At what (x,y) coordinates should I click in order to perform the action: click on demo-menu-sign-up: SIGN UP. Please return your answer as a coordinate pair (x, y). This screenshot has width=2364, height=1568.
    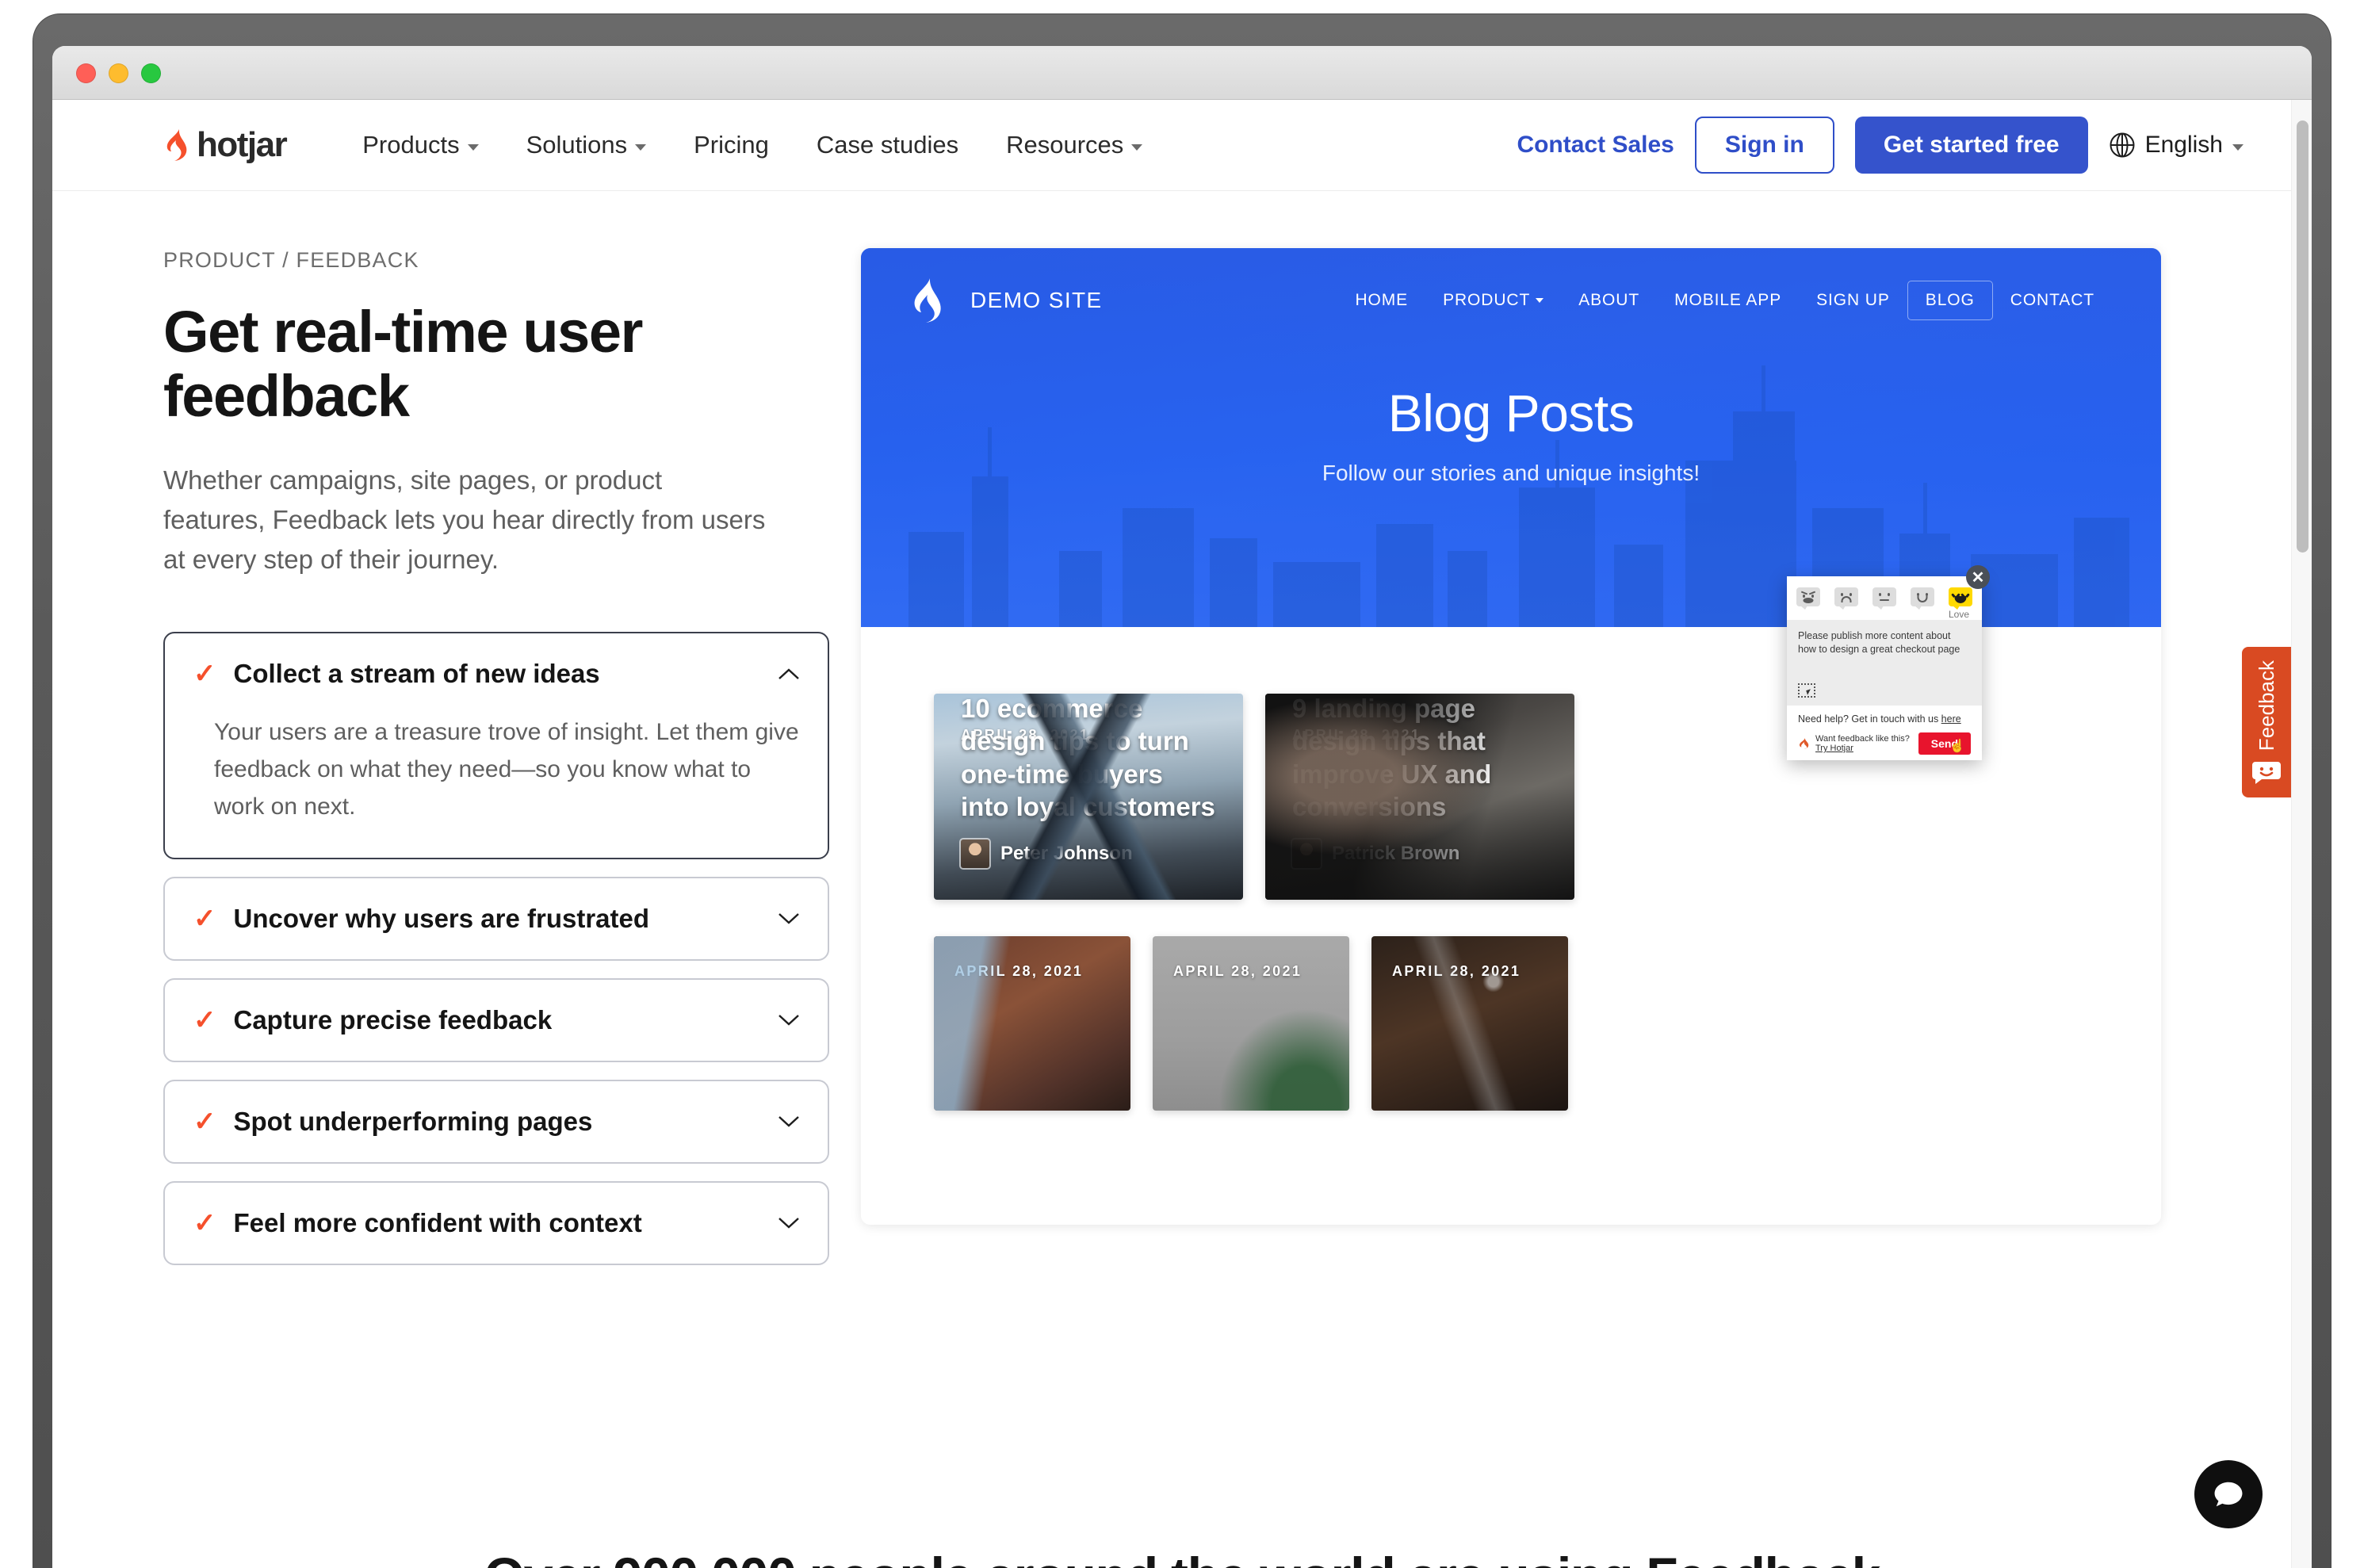
    Looking at the image, I should click on (1853, 300).